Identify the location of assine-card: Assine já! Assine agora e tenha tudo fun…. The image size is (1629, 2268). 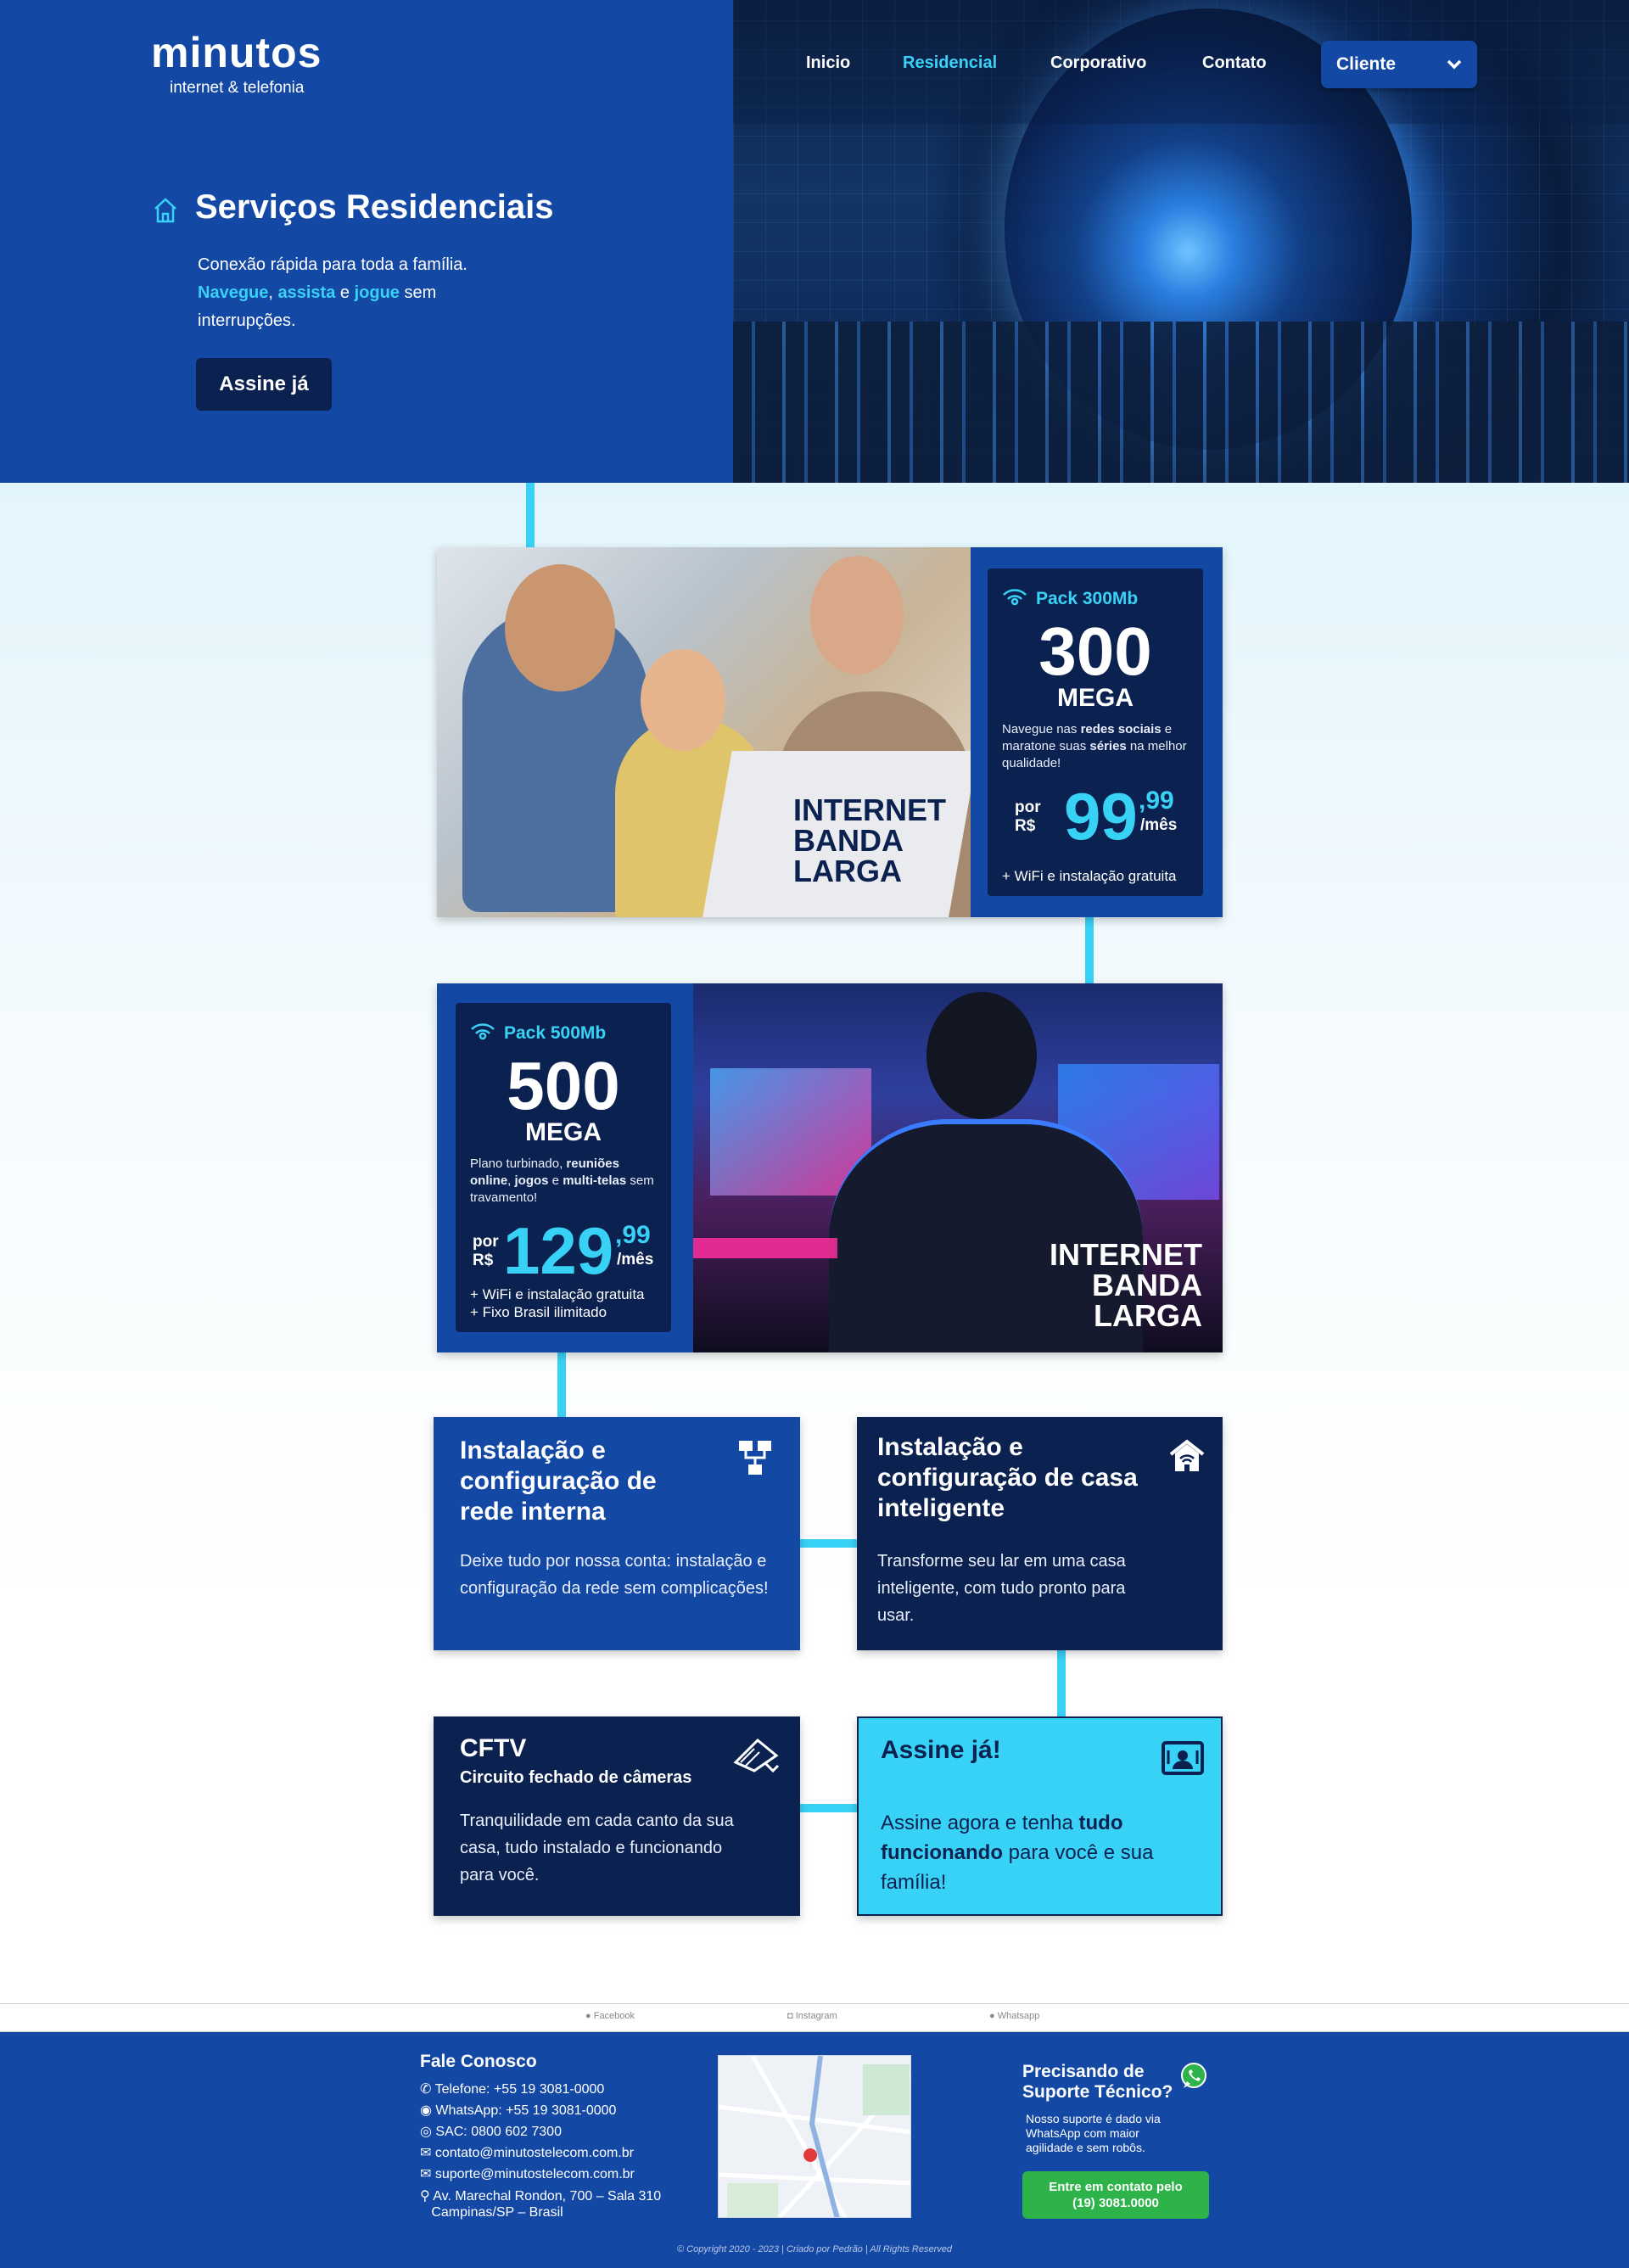
(1040, 1816).